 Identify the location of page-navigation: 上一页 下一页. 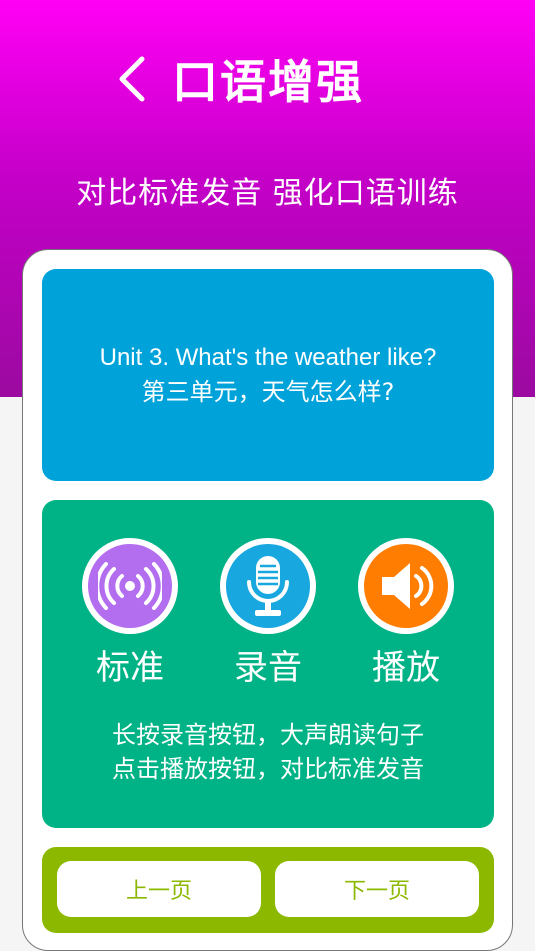
(268, 890).